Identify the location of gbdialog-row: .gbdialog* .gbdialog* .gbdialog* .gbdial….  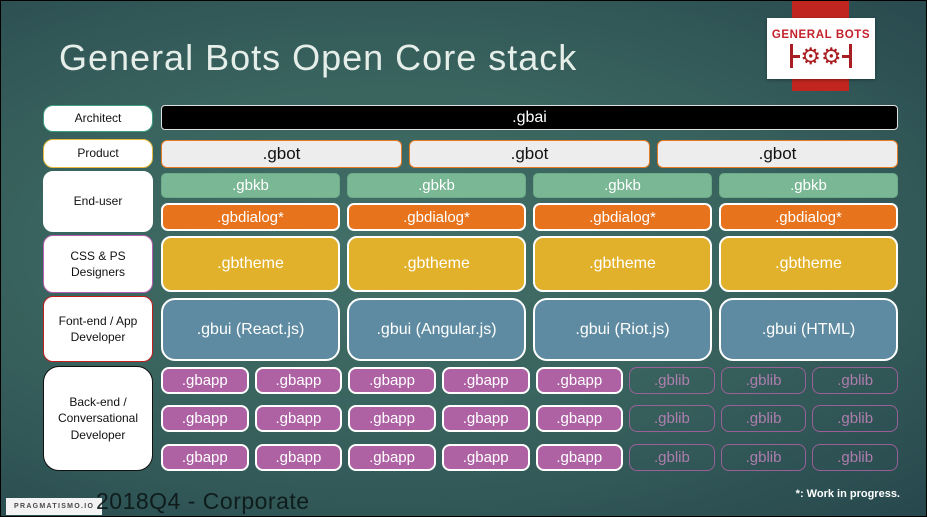
(529, 217).